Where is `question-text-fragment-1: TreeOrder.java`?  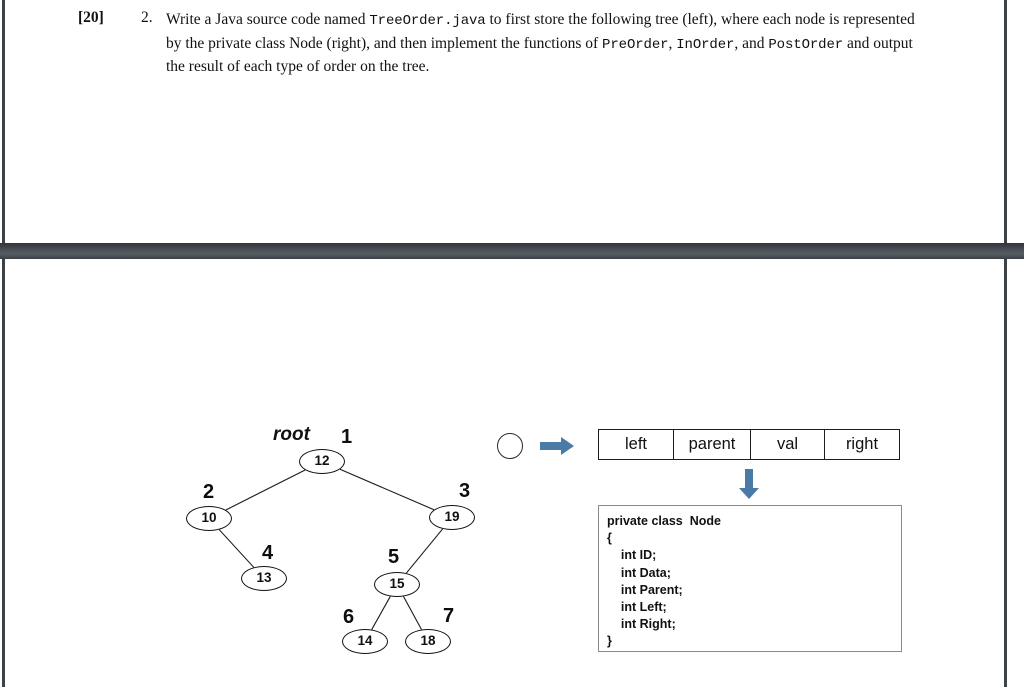
question-text-fragment-1: TreeOrder.java is located at coordinates (427, 21).